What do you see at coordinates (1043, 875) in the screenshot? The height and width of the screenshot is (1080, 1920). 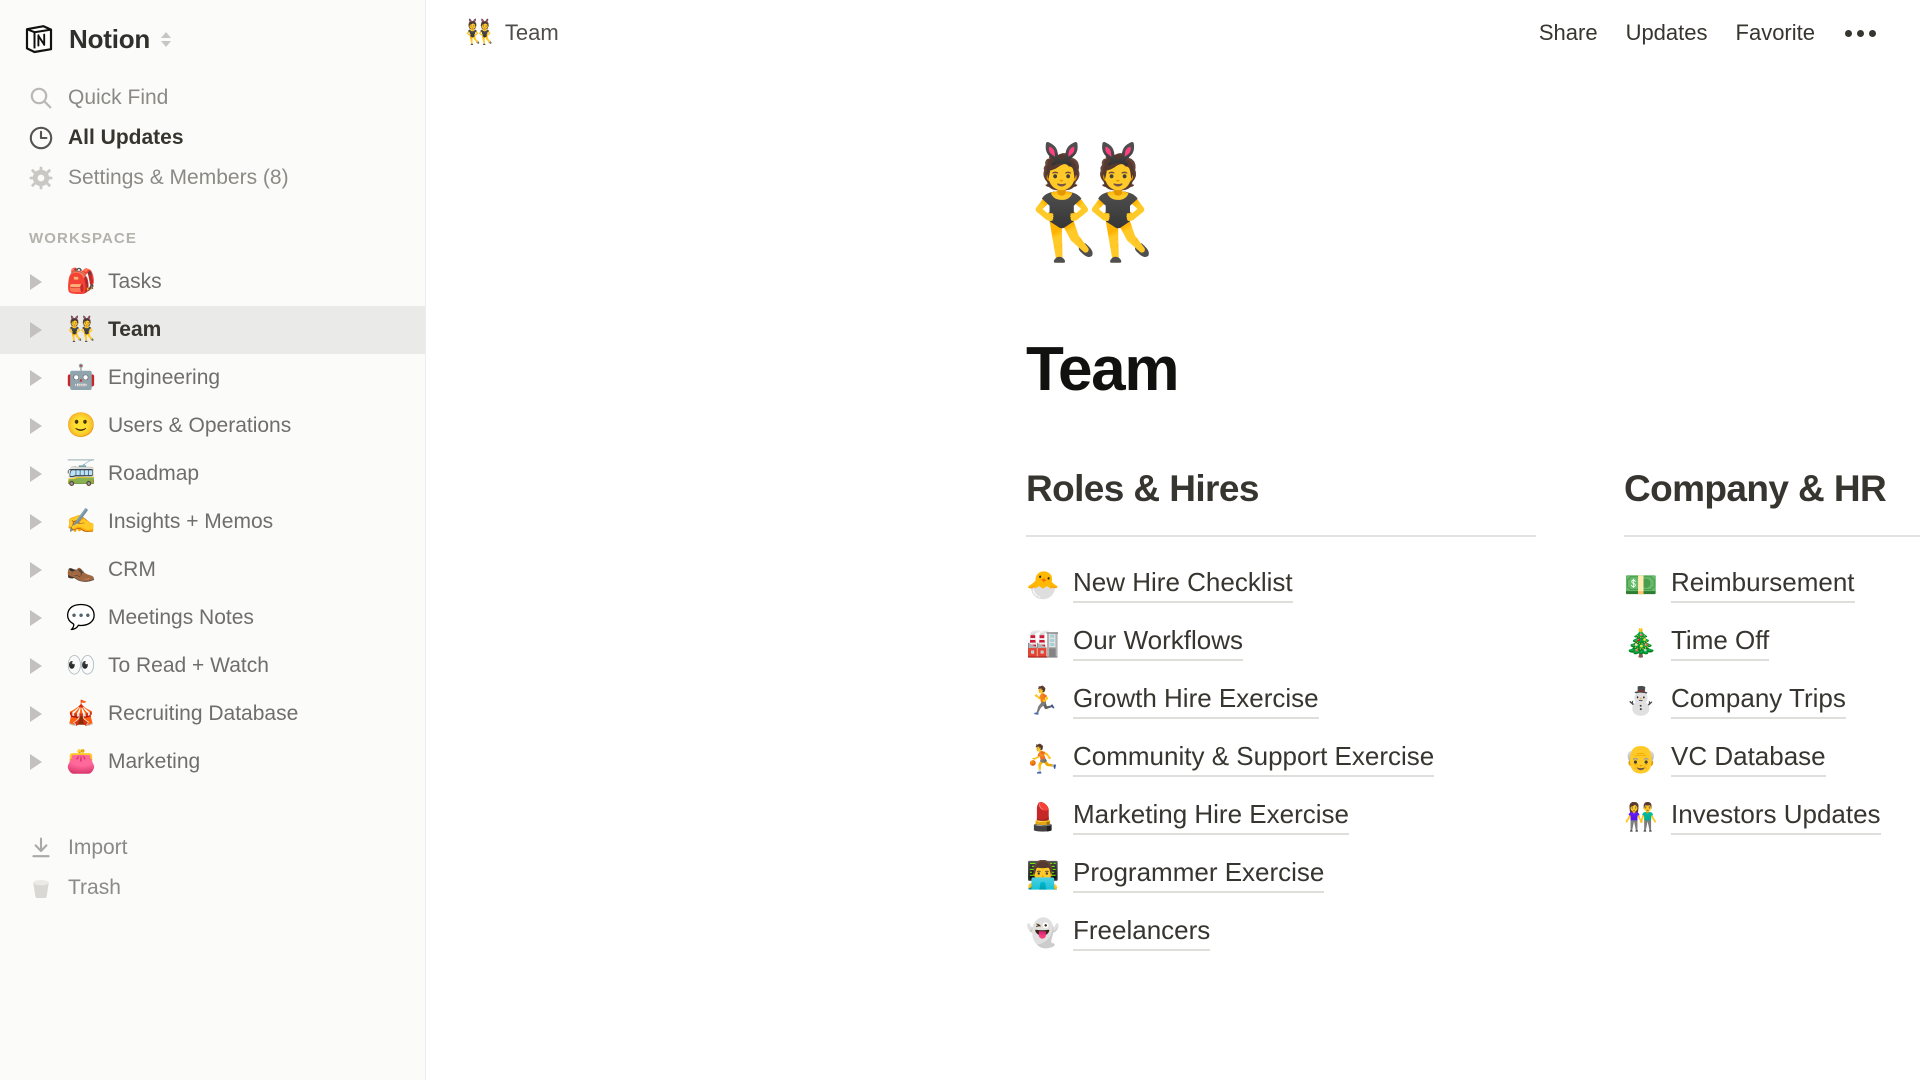 I see `link-emoji: 👨‍💻` at bounding box center [1043, 875].